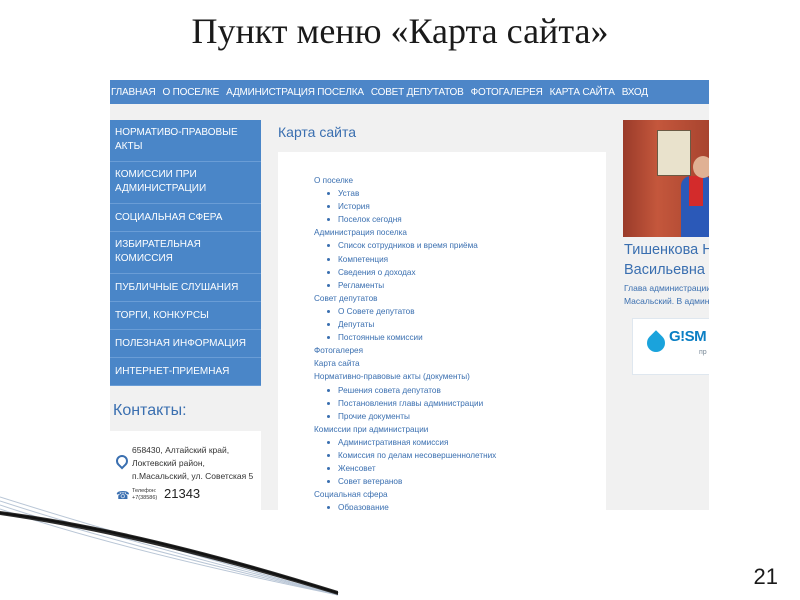 The height and width of the screenshot is (600, 800). Describe the element at coordinates (666, 301) in the screenshot. I see `head-role-line: Масальский. В админ` at that location.